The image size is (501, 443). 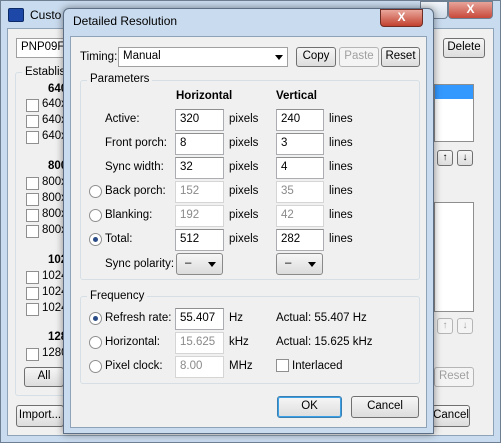 I want to click on monitor-icon, so click(x=16, y=15).